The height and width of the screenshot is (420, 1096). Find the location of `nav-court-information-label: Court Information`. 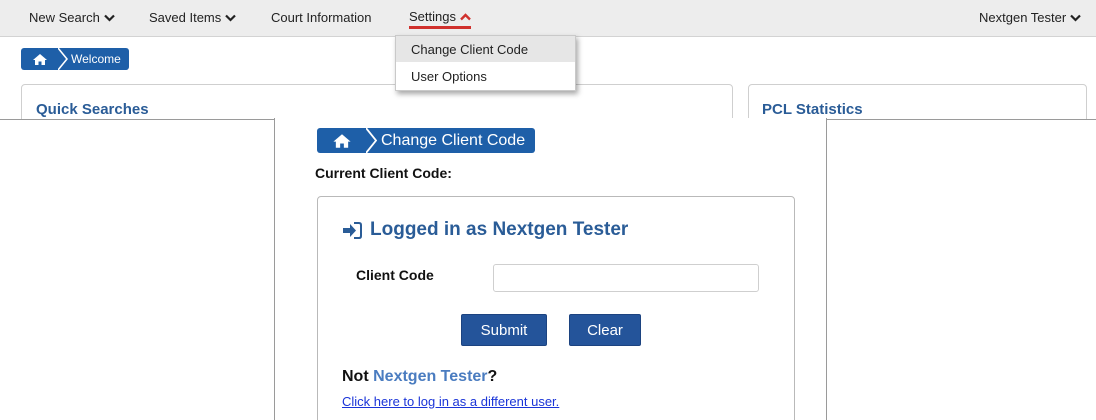

nav-court-information-label: Court Information is located at coordinates (321, 17).